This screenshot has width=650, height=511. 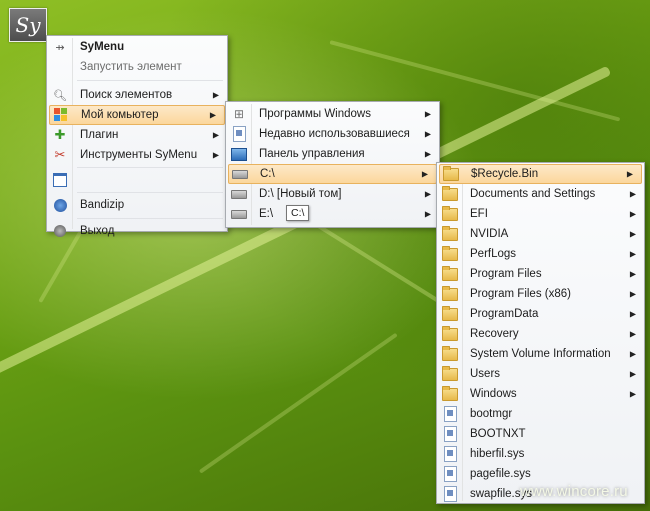 What do you see at coordinates (540, 354) in the screenshot?
I see `folder-item: System Volume Information ▶` at bounding box center [540, 354].